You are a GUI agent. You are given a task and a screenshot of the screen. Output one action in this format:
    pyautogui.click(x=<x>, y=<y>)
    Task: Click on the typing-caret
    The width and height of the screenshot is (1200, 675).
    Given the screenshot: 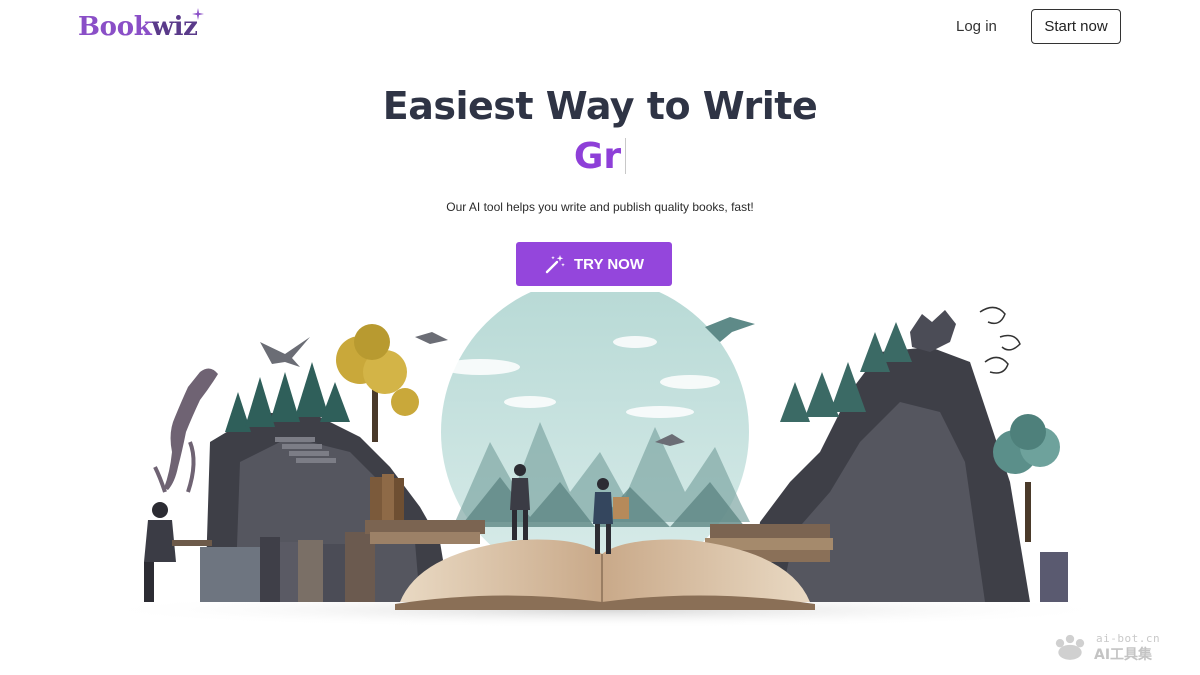 What is the action you would take?
    pyautogui.click(x=626, y=156)
    